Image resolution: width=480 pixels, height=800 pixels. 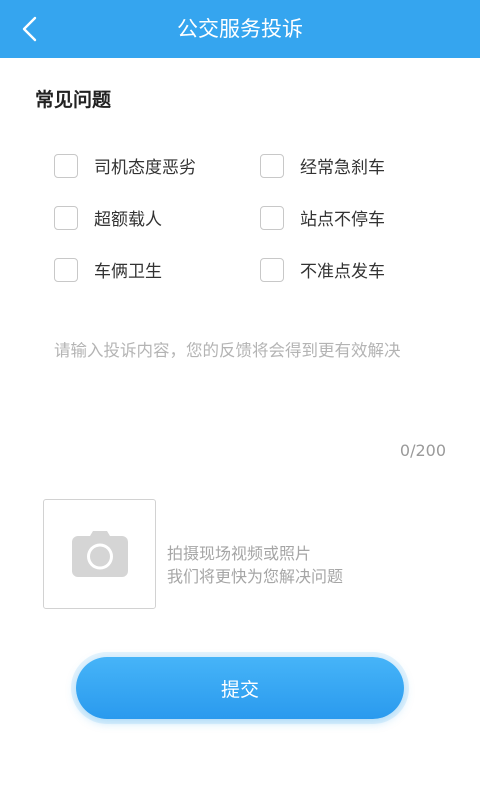 What do you see at coordinates (145, 168) in the screenshot?
I see `issue-option-label: 司机态度恶劣` at bounding box center [145, 168].